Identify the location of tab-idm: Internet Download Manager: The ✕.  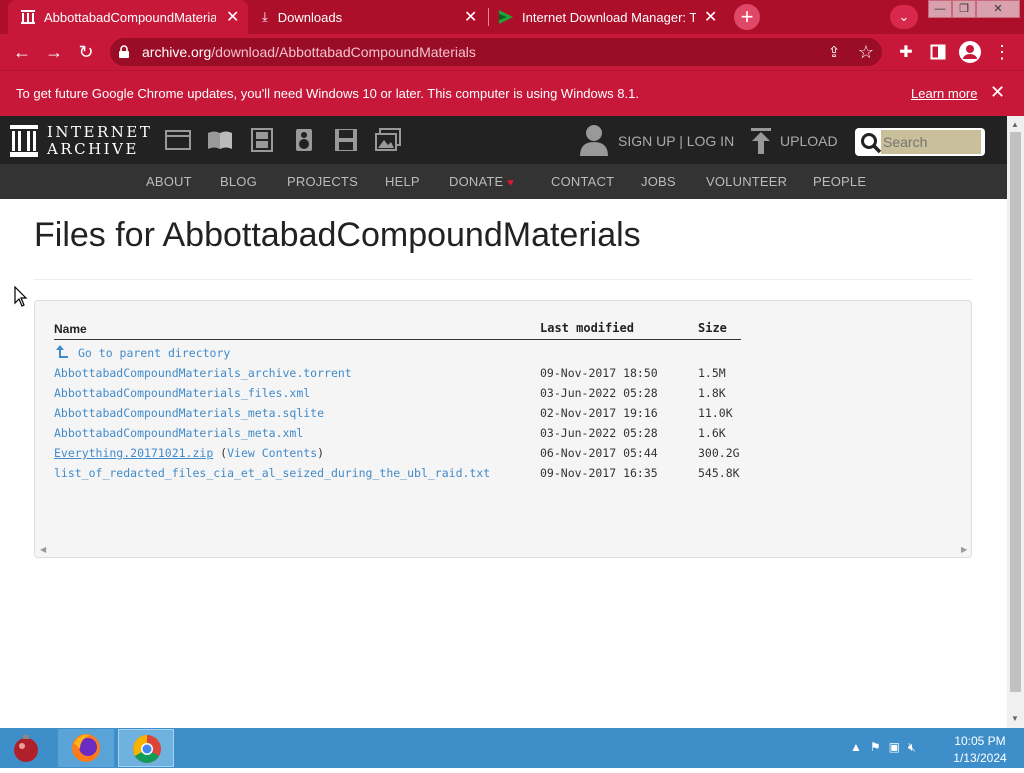
(608, 17).